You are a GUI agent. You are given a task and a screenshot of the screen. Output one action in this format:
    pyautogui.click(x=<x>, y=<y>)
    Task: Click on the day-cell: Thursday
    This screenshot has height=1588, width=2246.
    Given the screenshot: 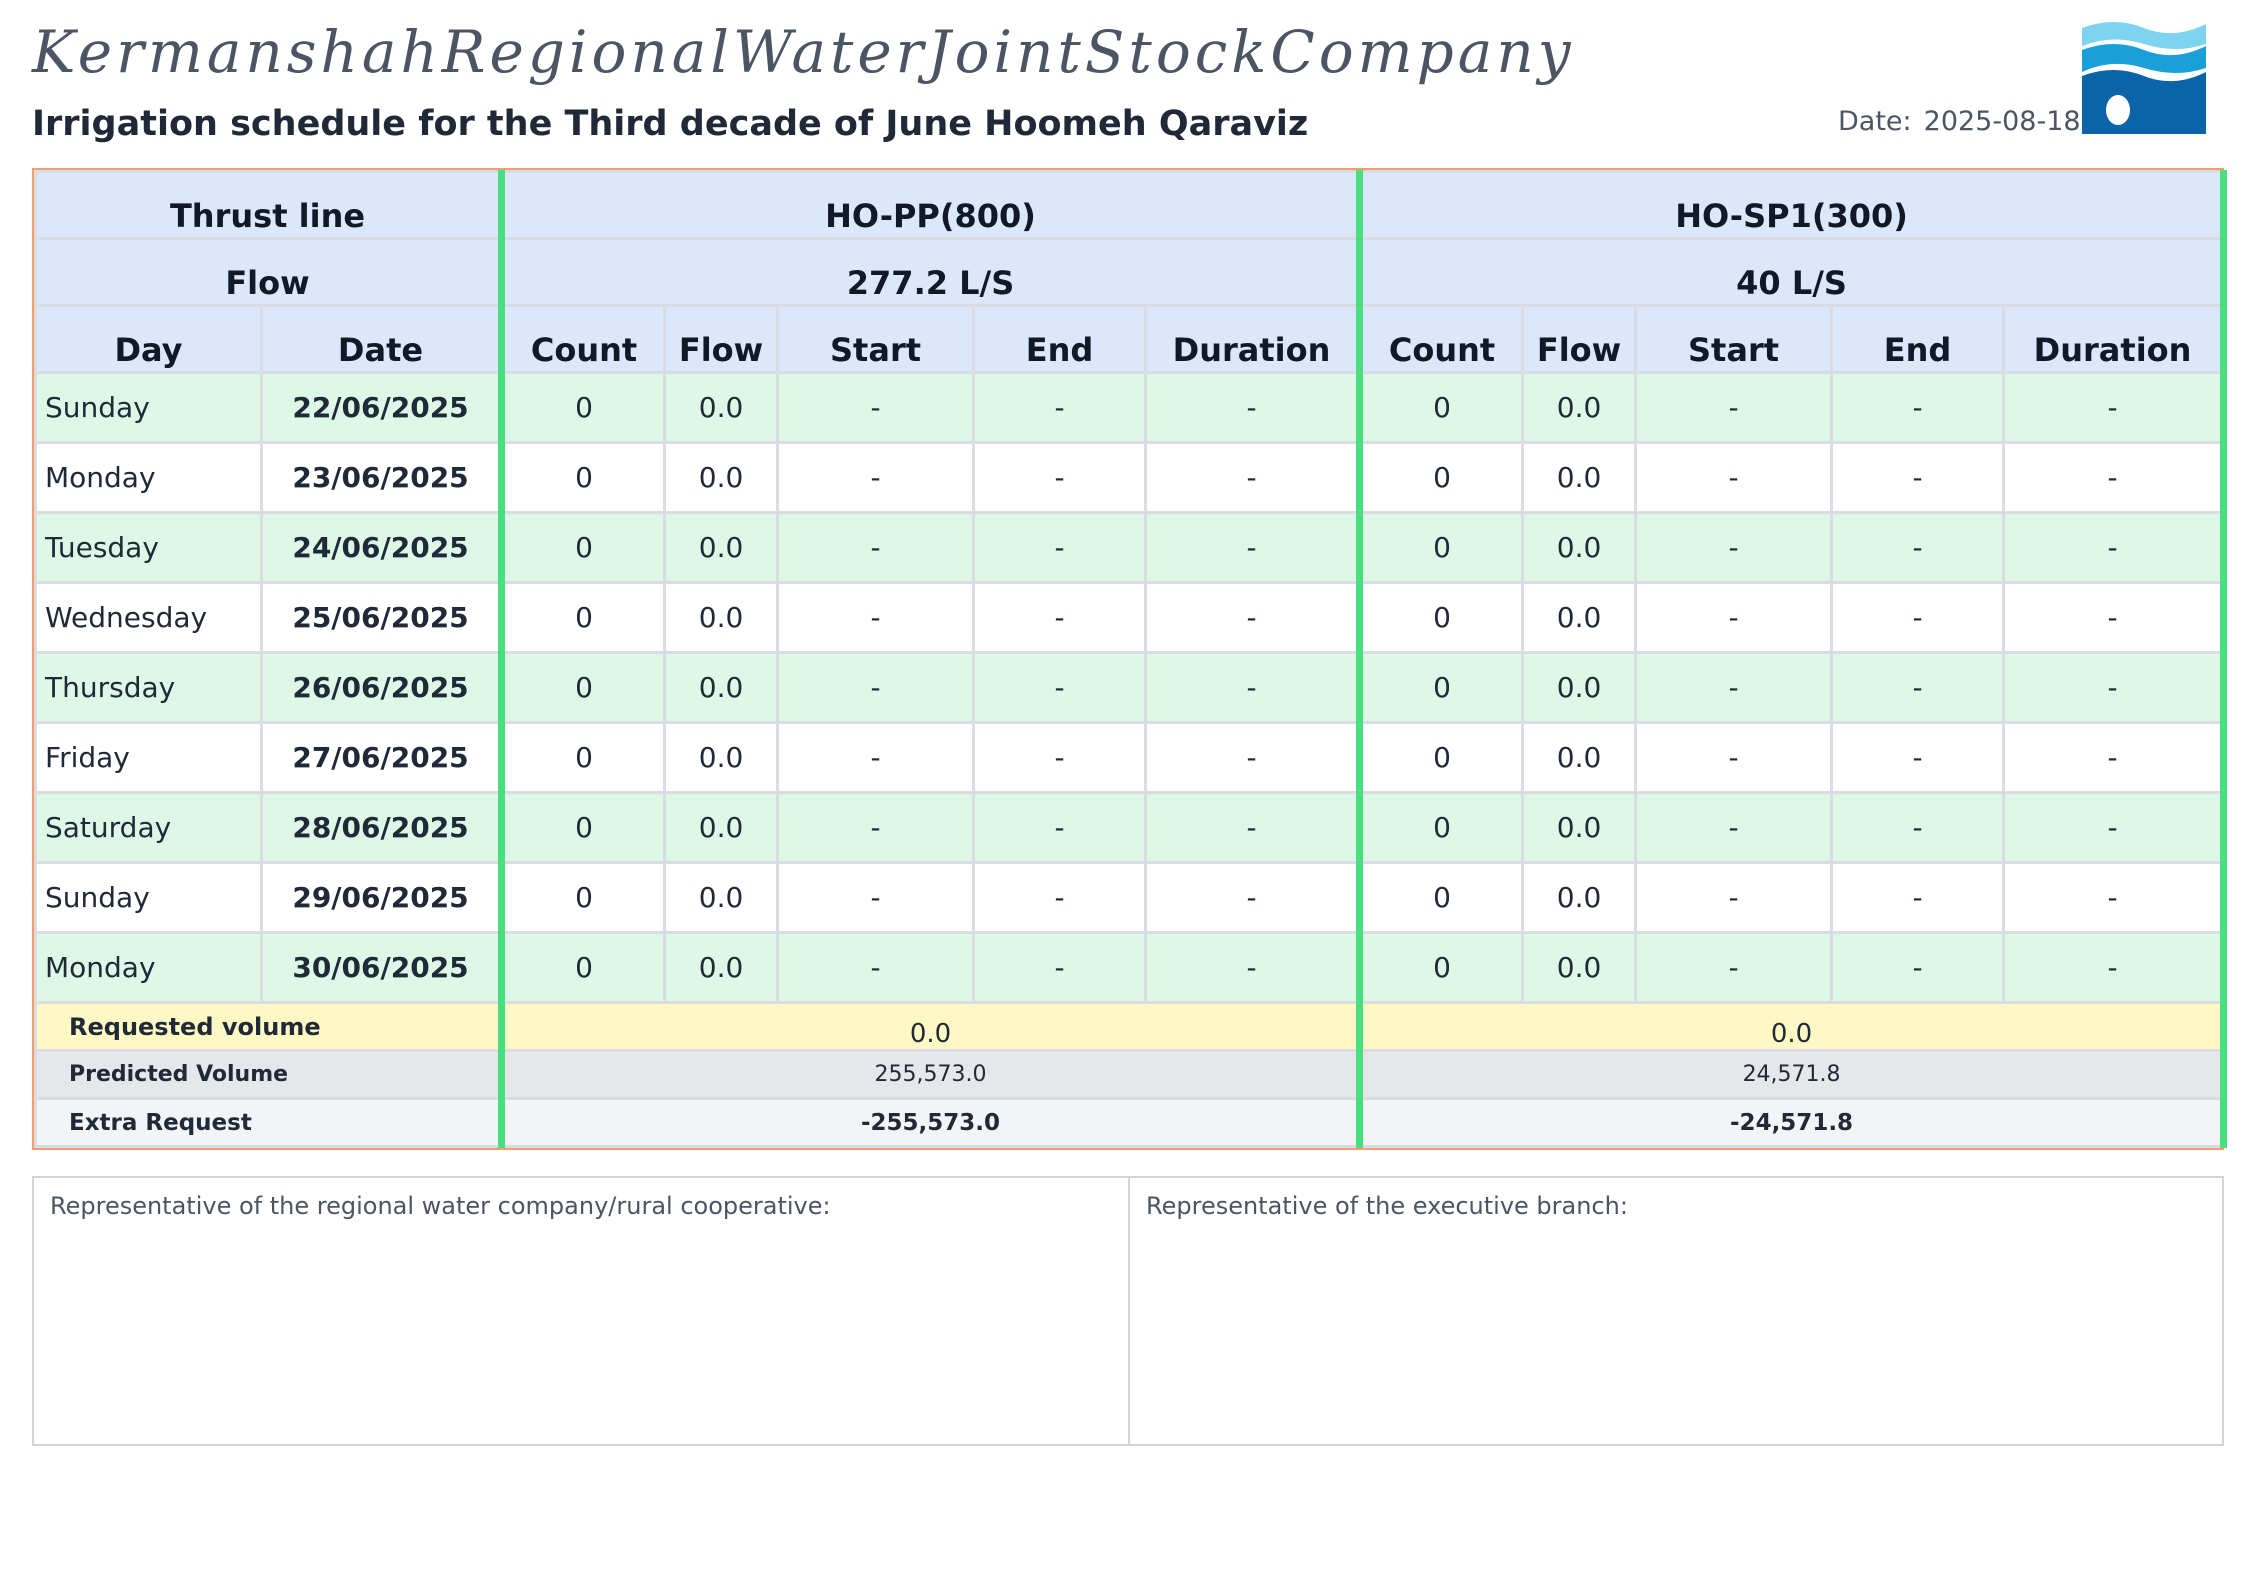 What is the action you would take?
    pyautogui.click(x=148, y=687)
    